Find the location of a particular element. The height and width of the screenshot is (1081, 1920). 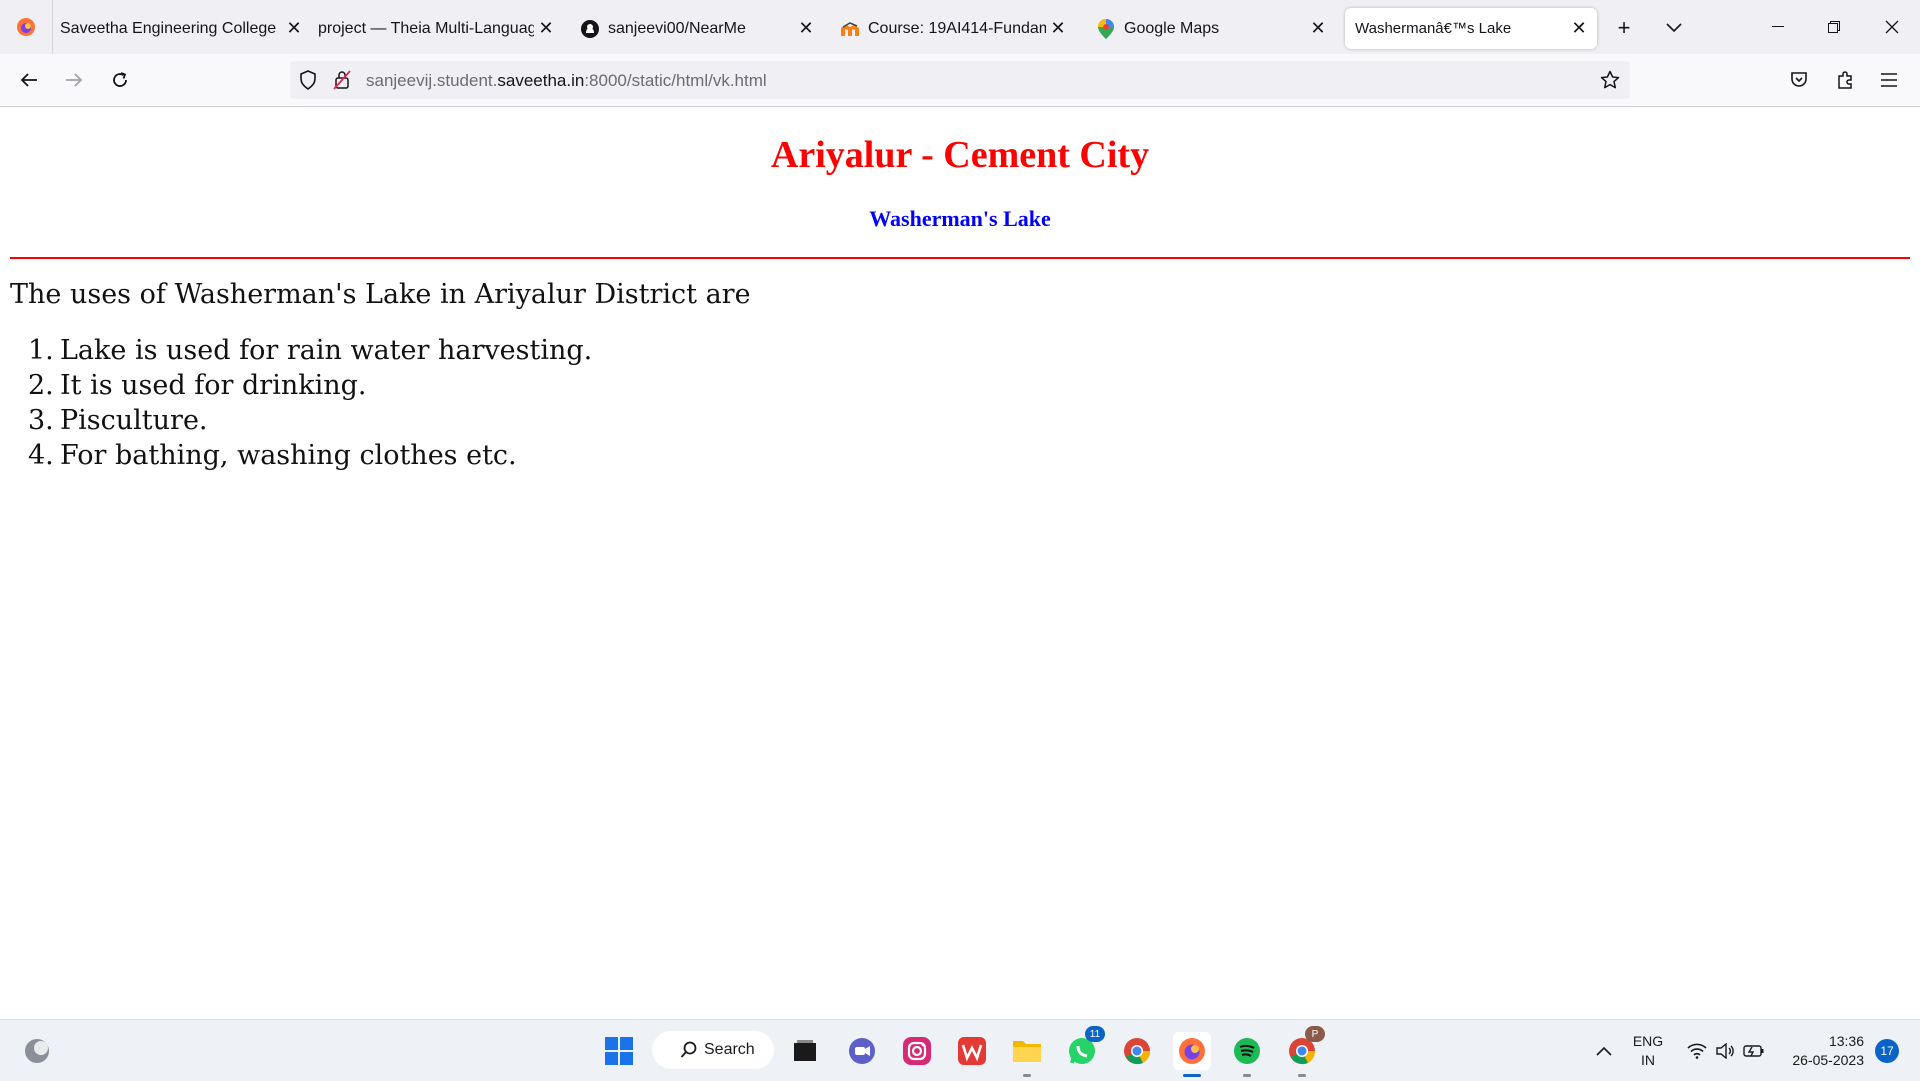

profile-badge: P is located at coordinates (1315, 1034).